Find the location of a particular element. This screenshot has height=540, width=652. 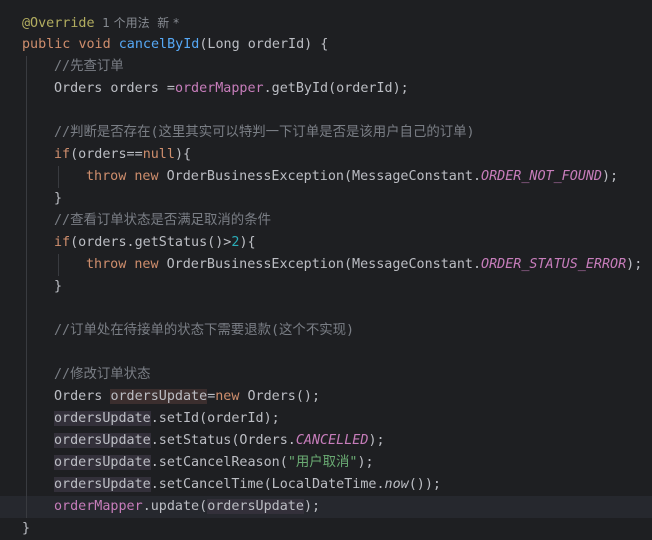

code-token: null is located at coordinates (158, 154).